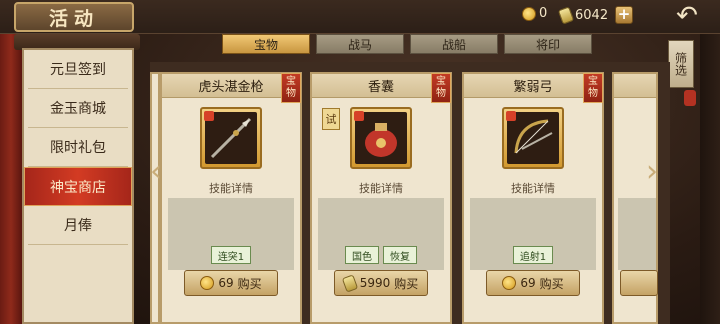 The height and width of the screenshot is (324, 720). What do you see at coordinates (74, 17) in the screenshot?
I see `page-title: 活动` at bounding box center [74, 17].